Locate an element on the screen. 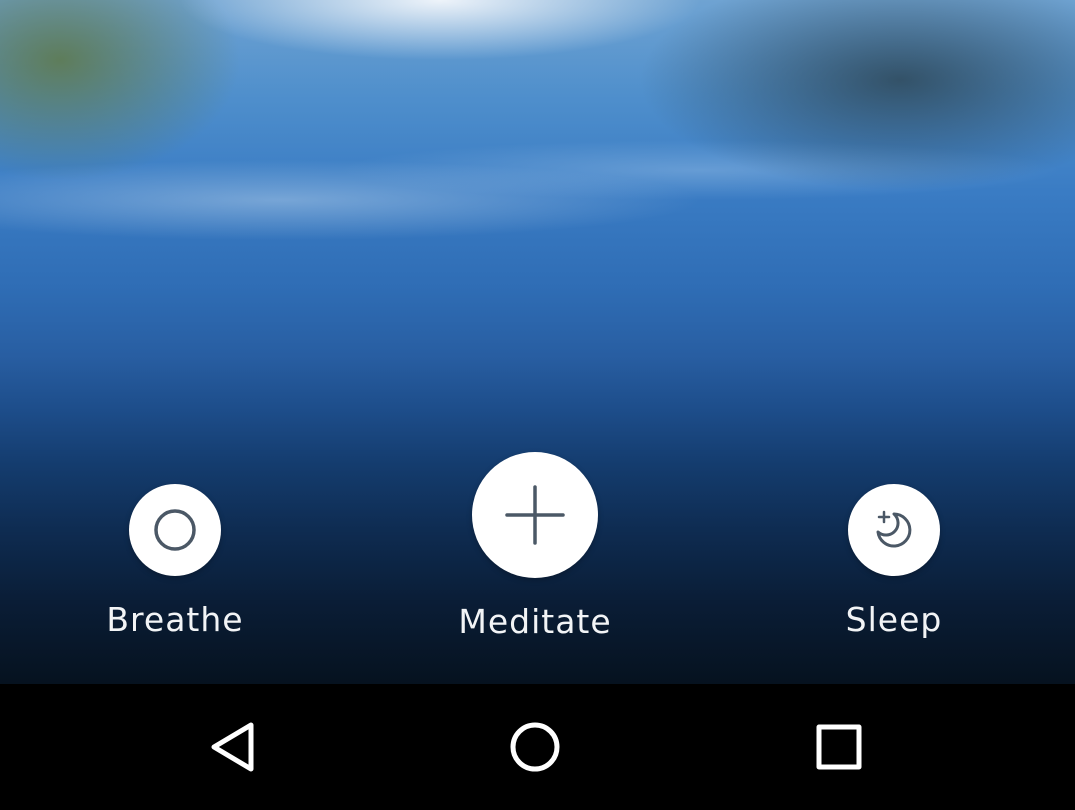 This screenshot has width=1075, height=810. home-circle-icon is located at coordinates (535, 747).